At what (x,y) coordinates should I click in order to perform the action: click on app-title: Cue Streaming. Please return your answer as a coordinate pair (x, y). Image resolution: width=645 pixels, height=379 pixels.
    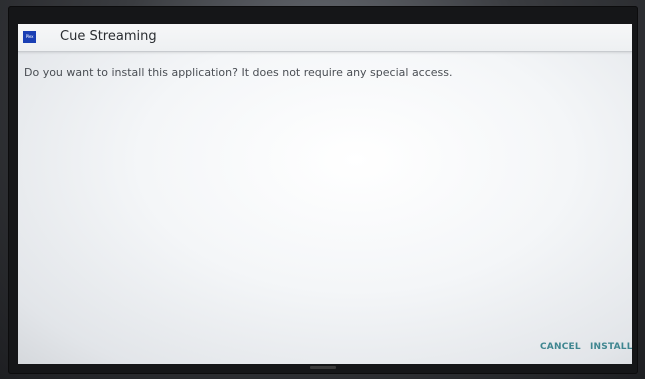
    Looking at the image, I should click on (108, 36).